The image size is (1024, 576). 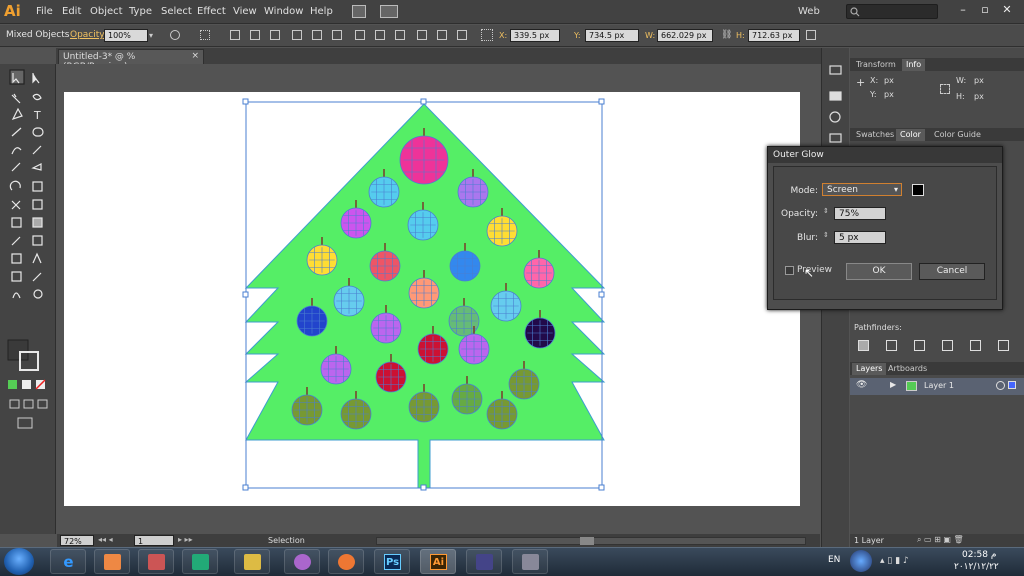 I want to click on layers-footer-icons: ⌕ ▭ ⊞ ▣ 🗑, so click(x=940, y=540).